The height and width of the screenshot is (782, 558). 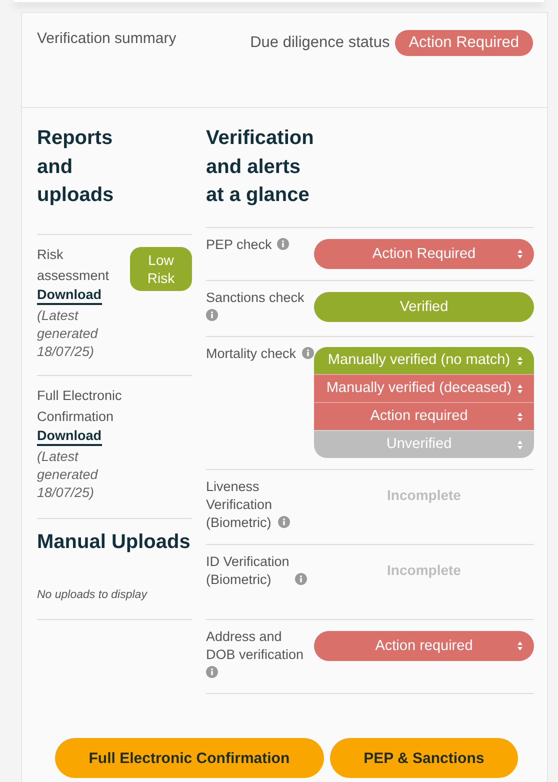 I want to click on check-label: Sanctions check, so click(x=256, y=298).